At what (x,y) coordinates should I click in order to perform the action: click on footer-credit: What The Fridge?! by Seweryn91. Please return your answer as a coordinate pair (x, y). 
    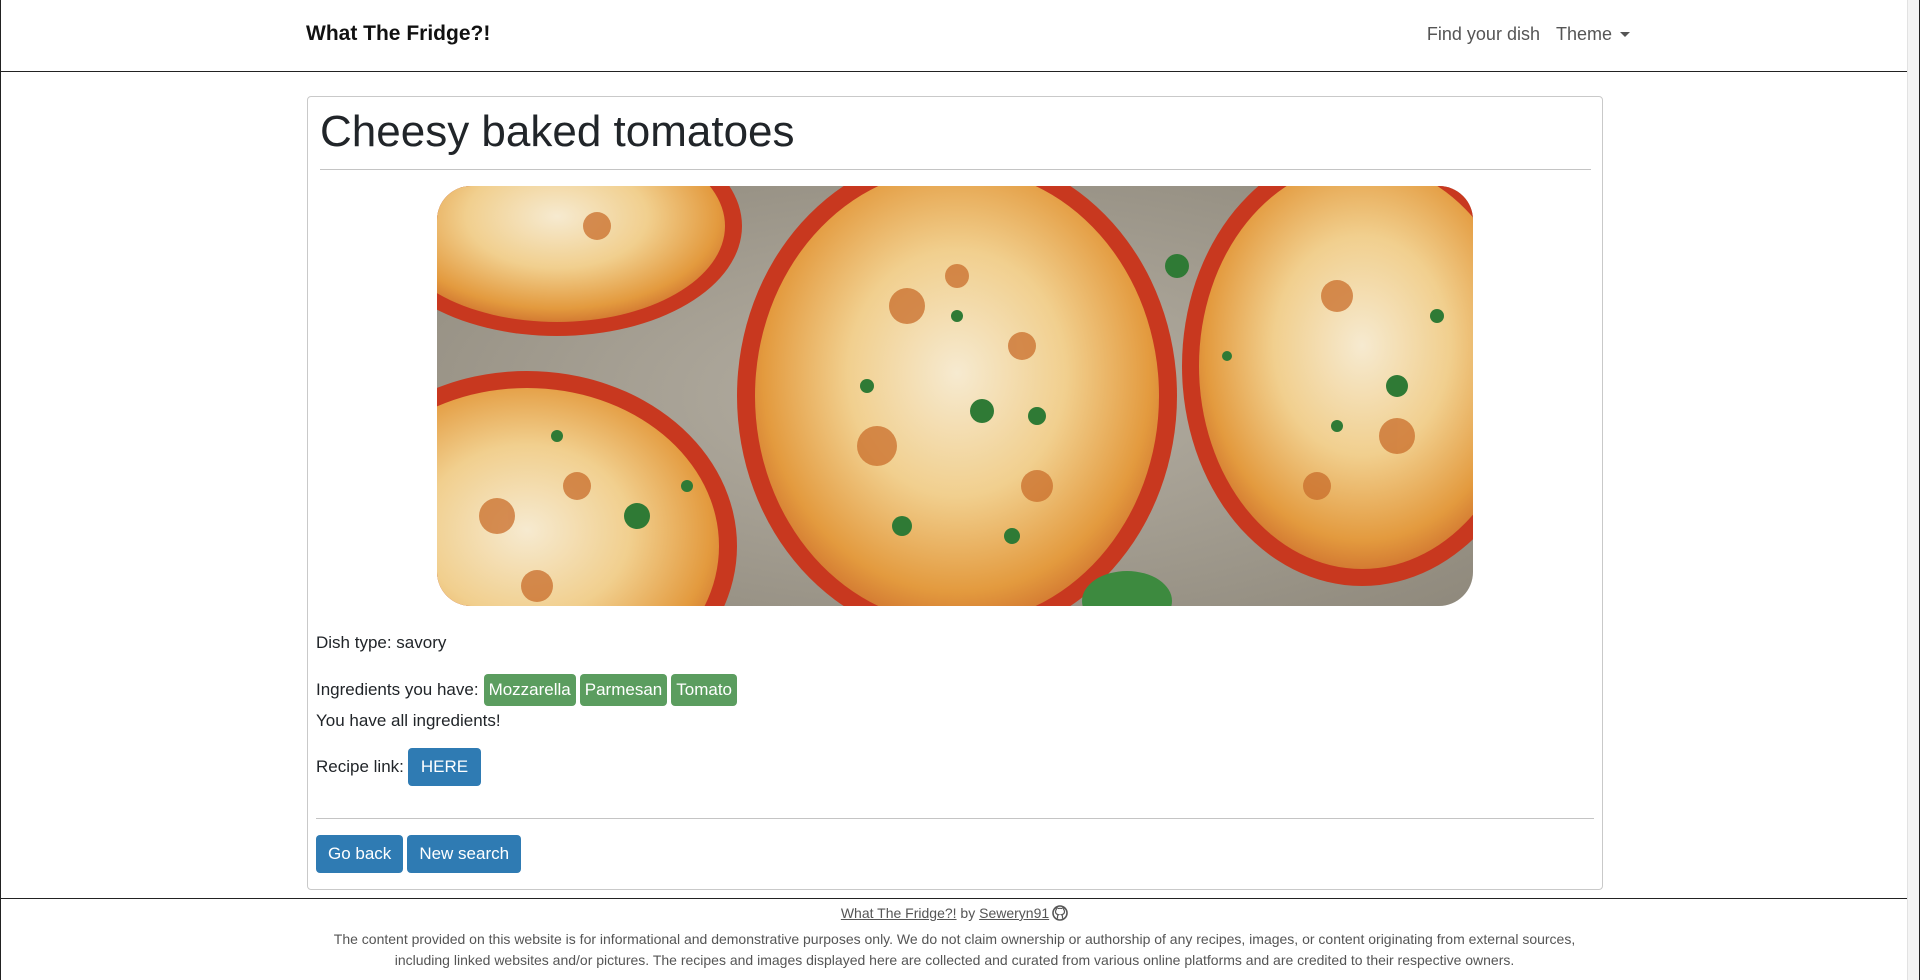
    Looking at the image, I should click on (954, 914).